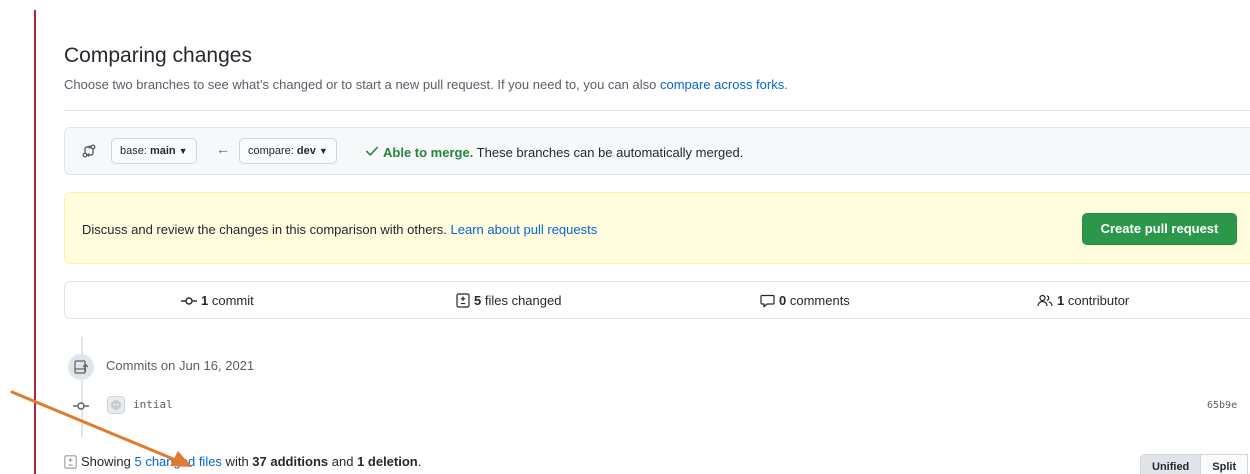 This screenshot has height=474, width=1250. I want to click on toc-end: ., so click(419, 461).